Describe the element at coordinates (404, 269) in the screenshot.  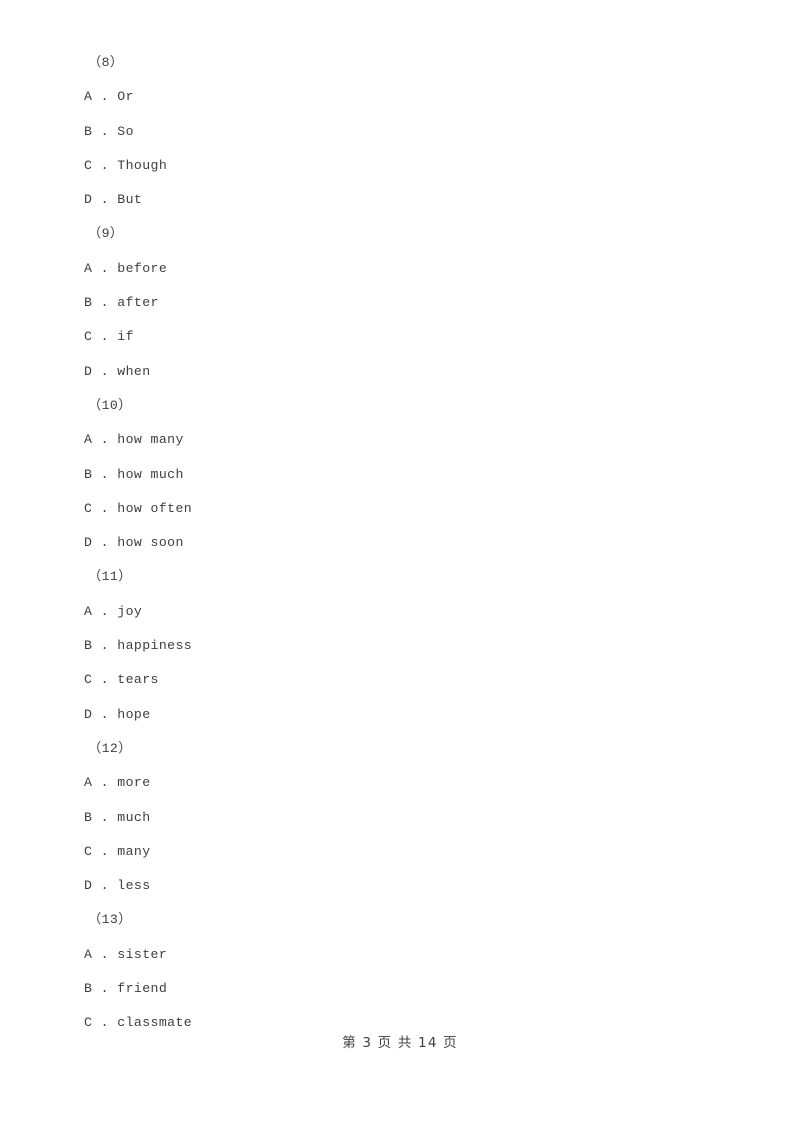
I see `answer-option: A . before` at that location.